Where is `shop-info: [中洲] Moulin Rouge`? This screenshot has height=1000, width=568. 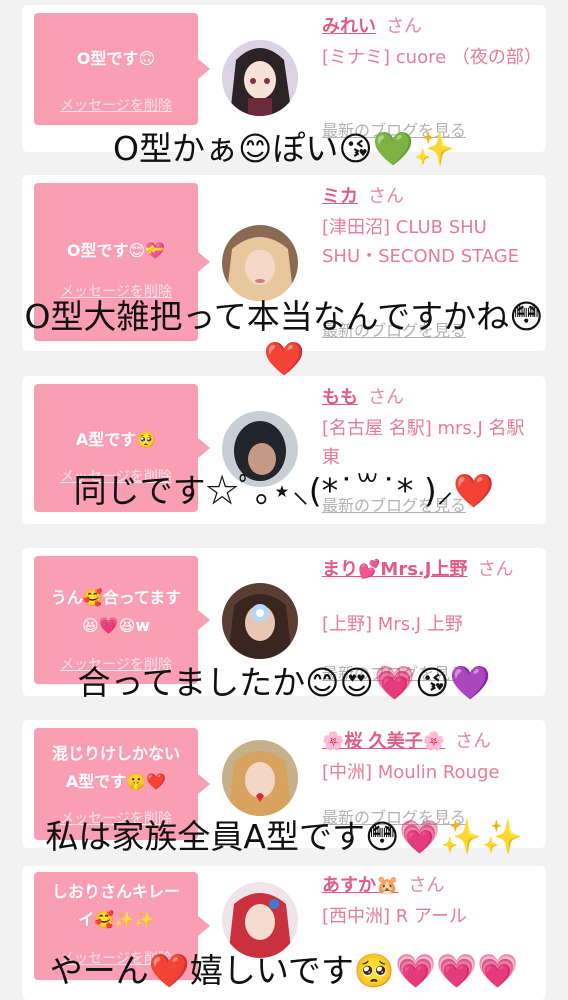
shop-info: [中洲] Moulin Rouge is located at coordinates (411, 772).